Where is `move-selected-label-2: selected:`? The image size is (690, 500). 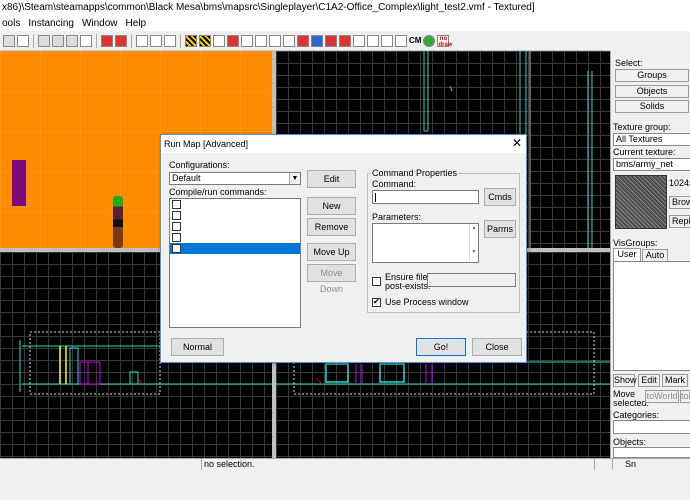
move-selected-label-2: selected: is located at coordinates (631, 403).